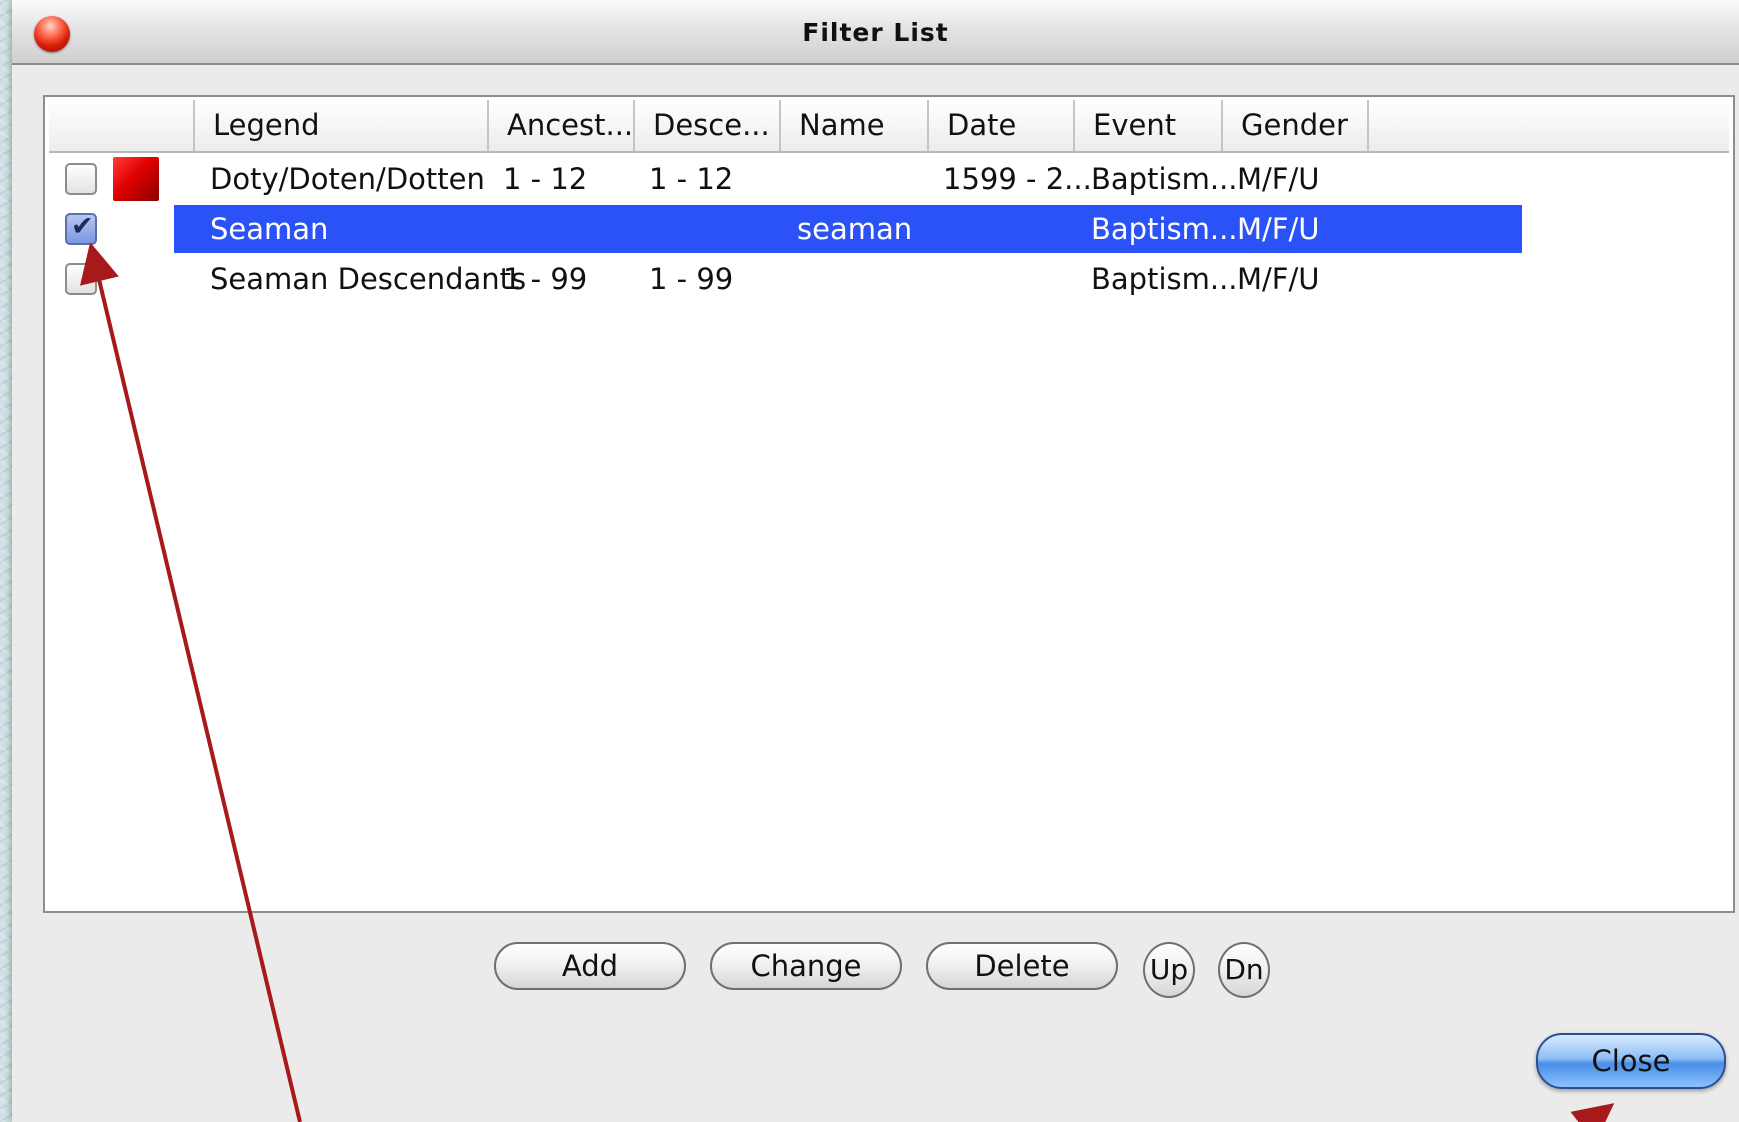 The image size is (1739, 1122). I want to click on cell-legend: Seaman, so click(269, 229).